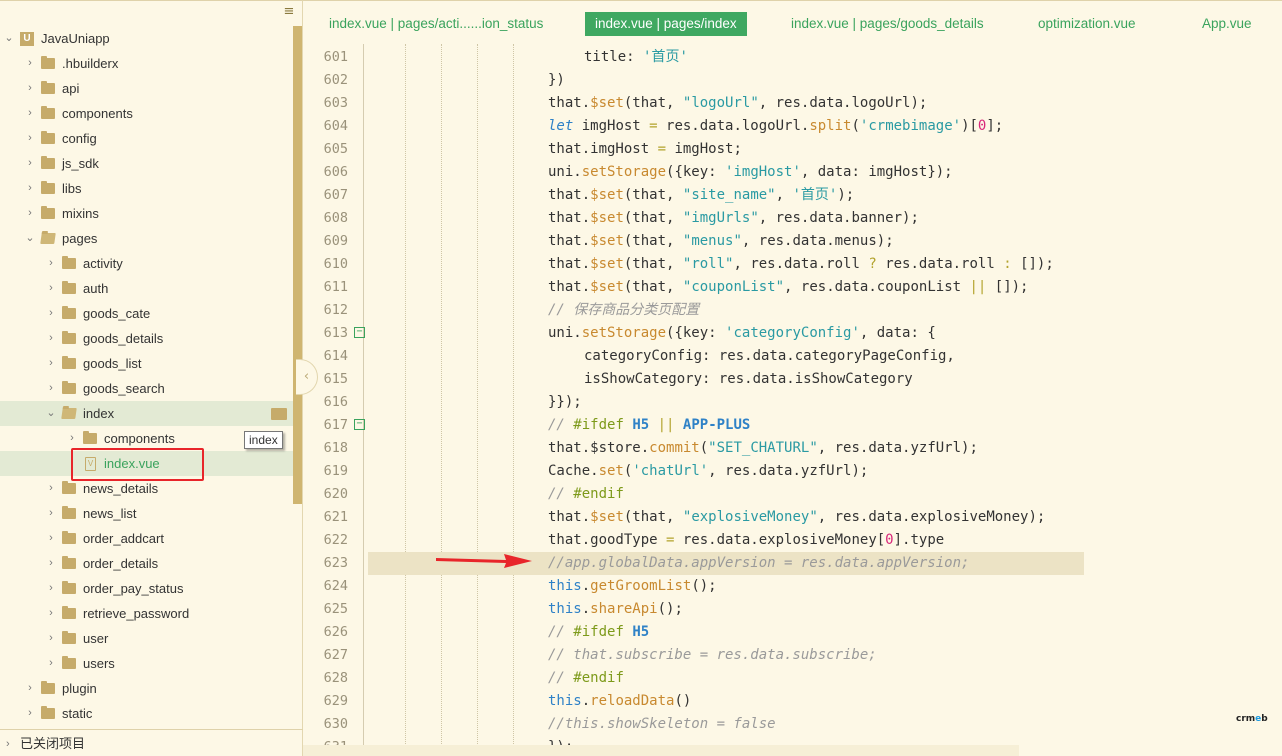  Describe the element at coordinates (279, 414) in the screenshot. I see `open-folder-icon` at that location.